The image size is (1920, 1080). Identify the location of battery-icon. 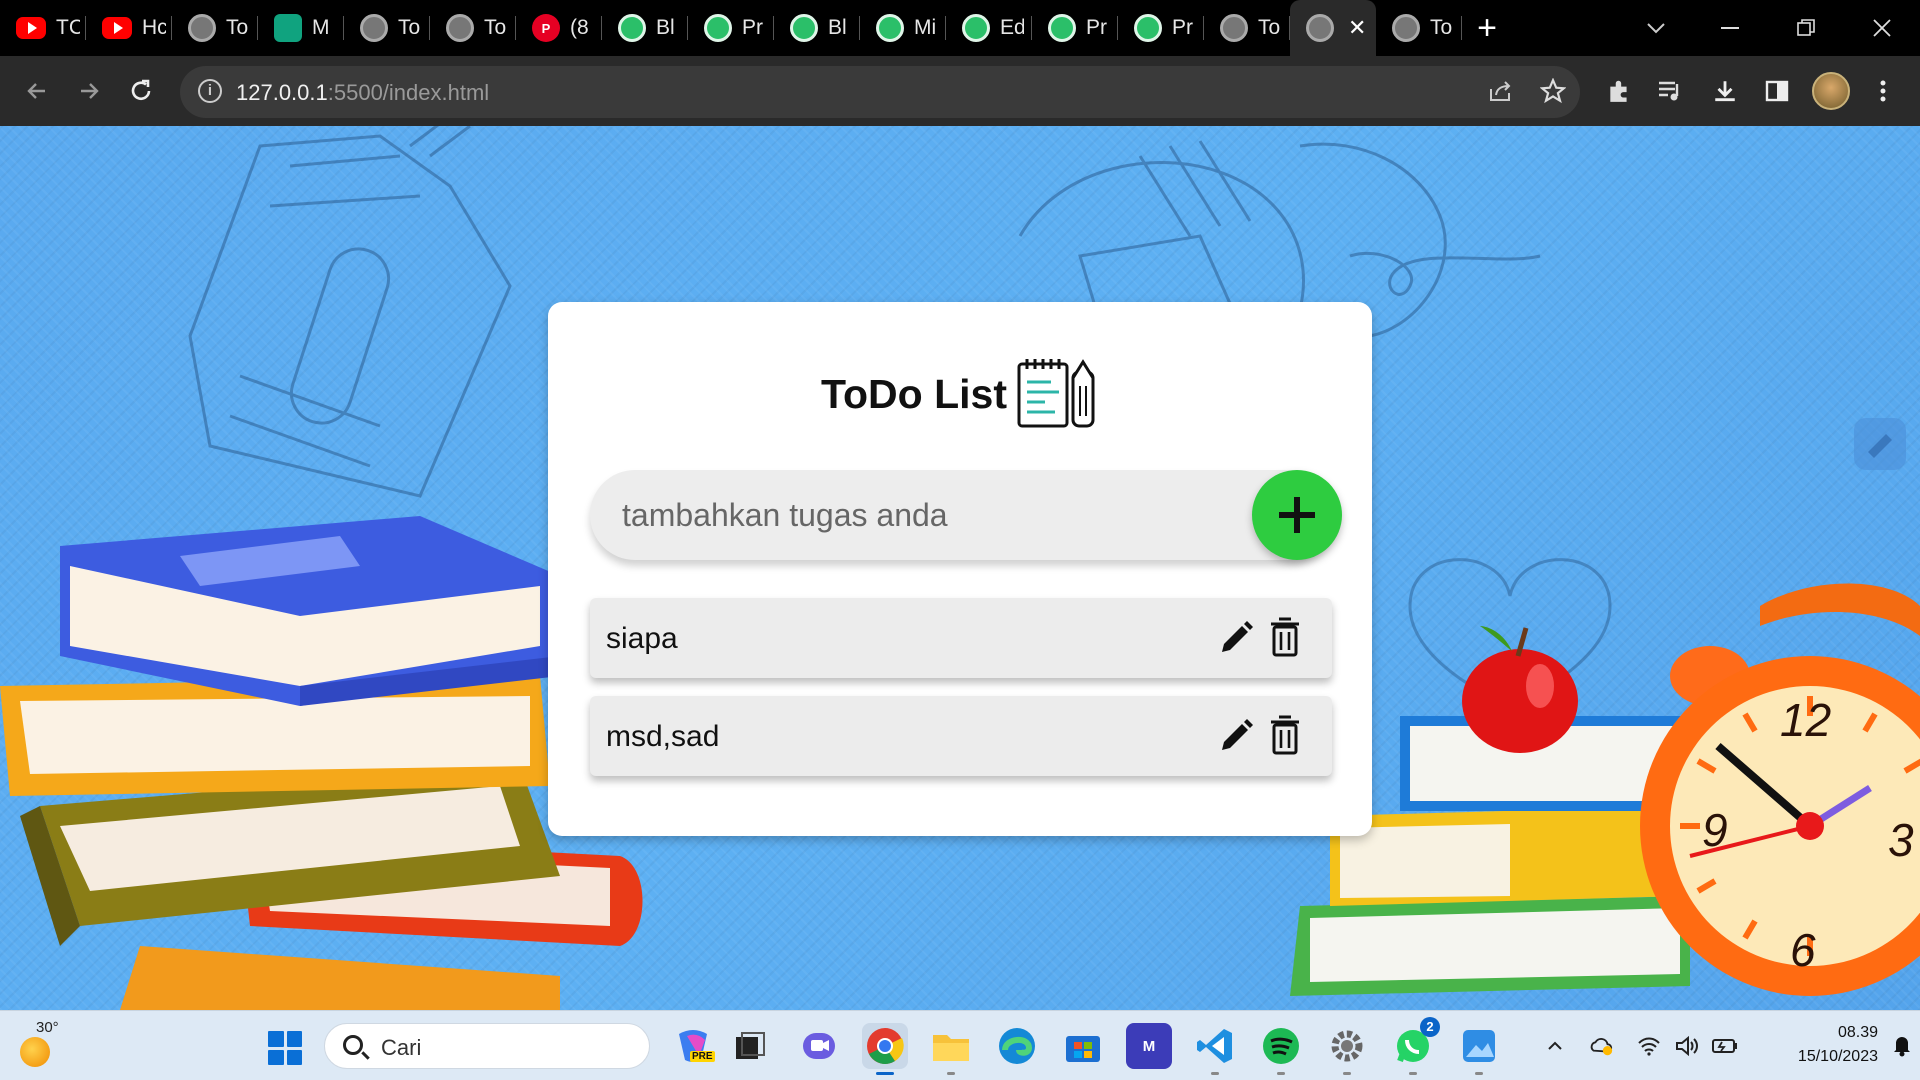
(1725, 1046).